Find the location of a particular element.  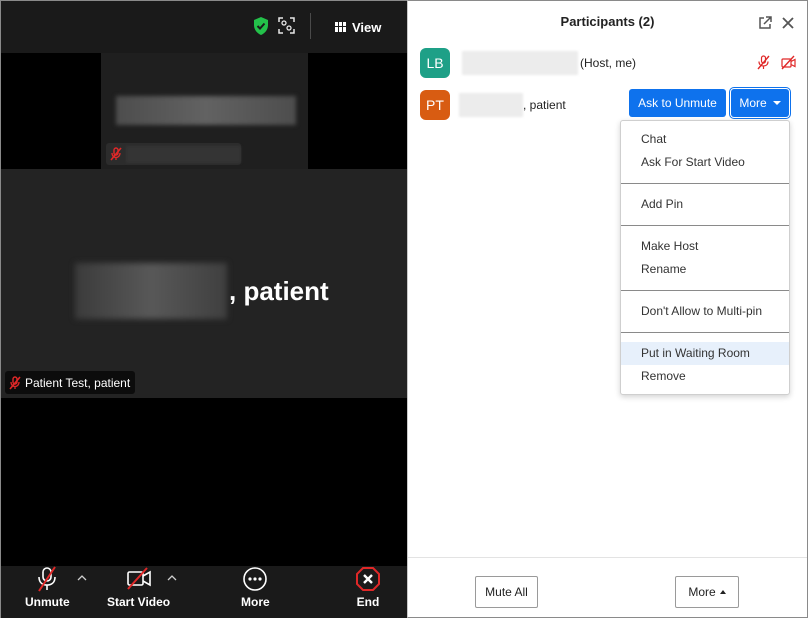

speaker-name-badge: Patient Test, patient is located at coordinates (70, 382).